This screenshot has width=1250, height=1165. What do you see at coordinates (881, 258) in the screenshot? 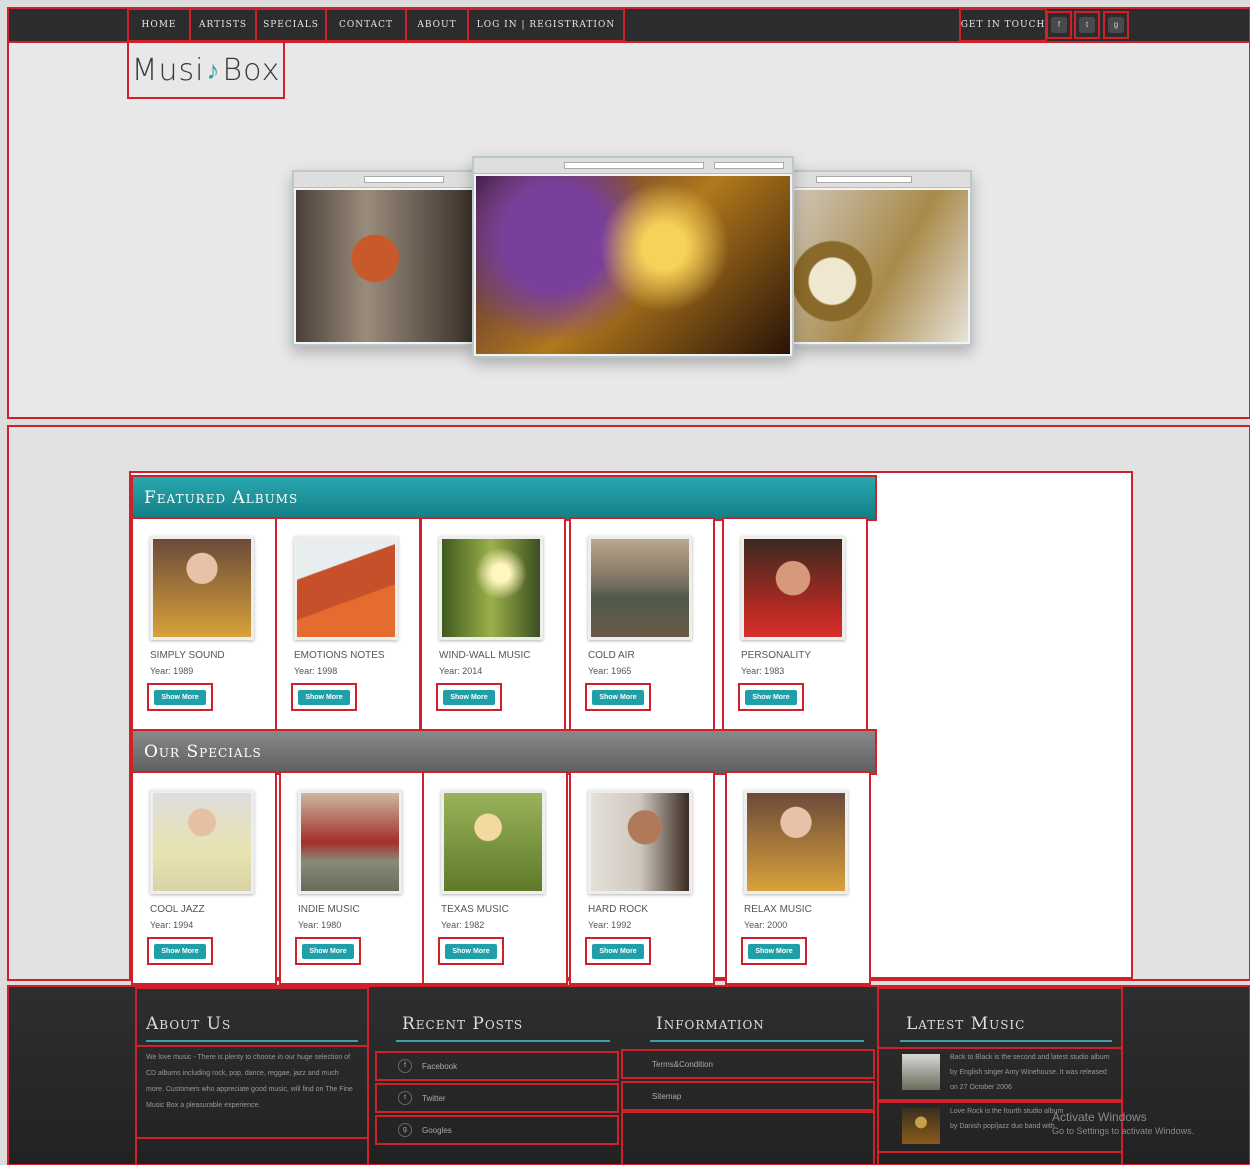
I see `slider-image-saxophone` at bounding box center [881, 258].